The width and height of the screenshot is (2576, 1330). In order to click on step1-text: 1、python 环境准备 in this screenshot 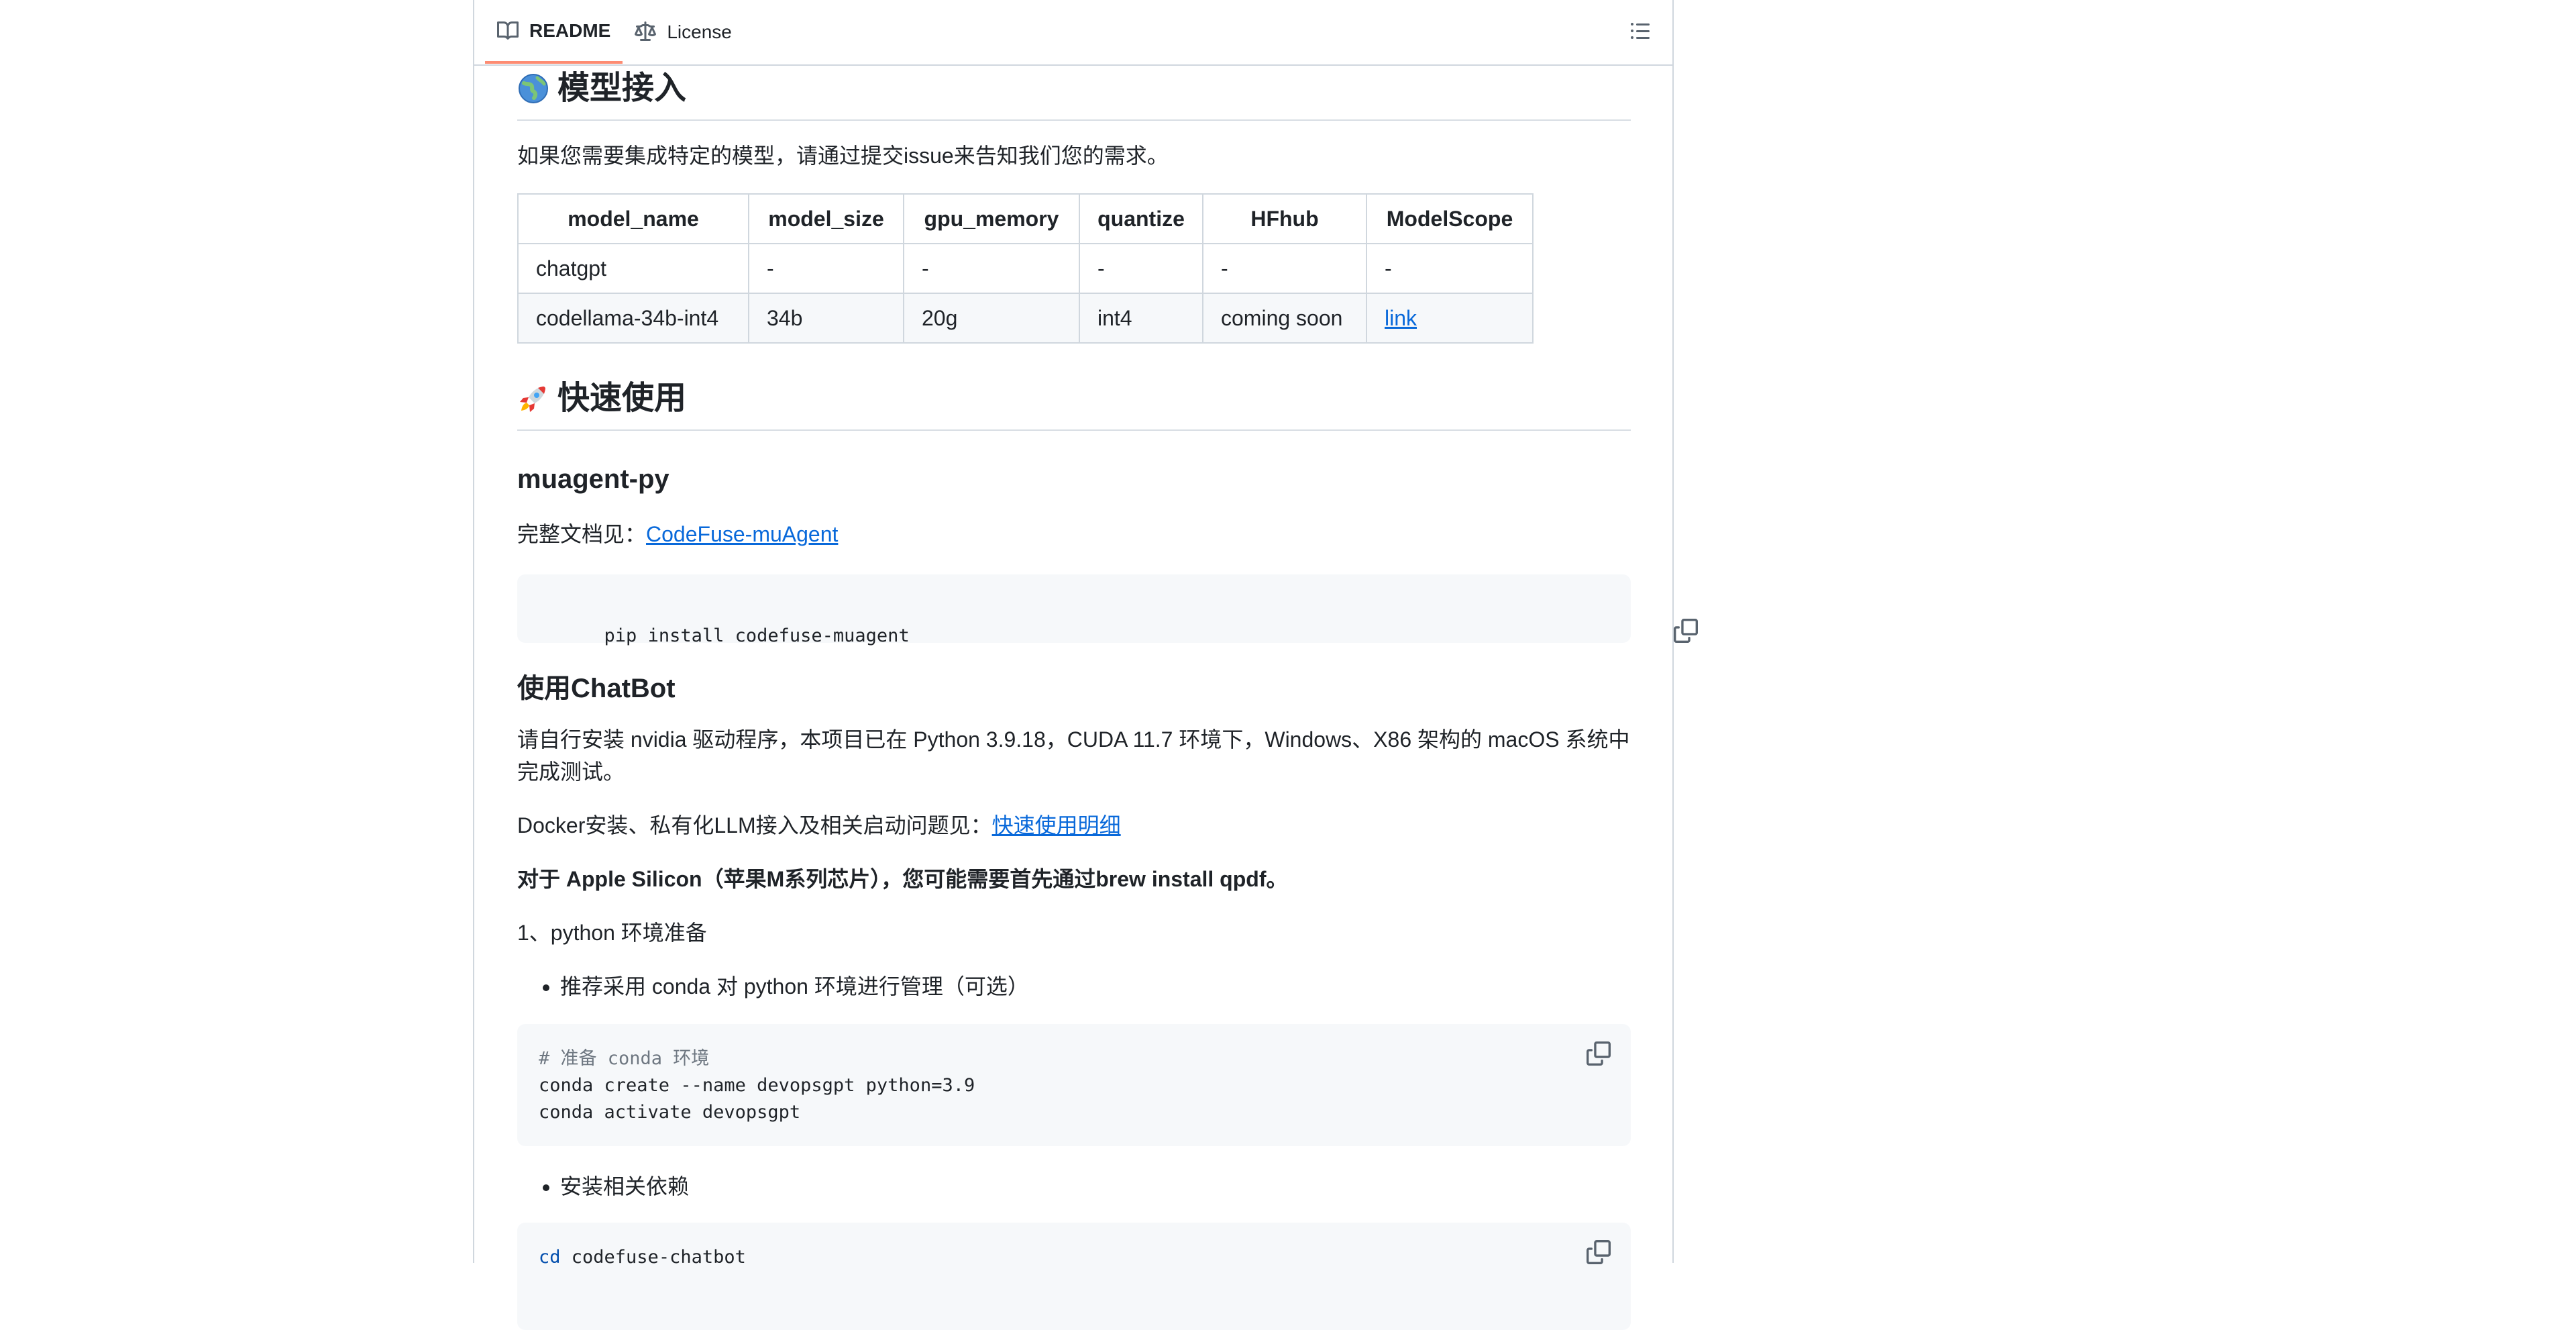, I will do `click(612, 933)`.